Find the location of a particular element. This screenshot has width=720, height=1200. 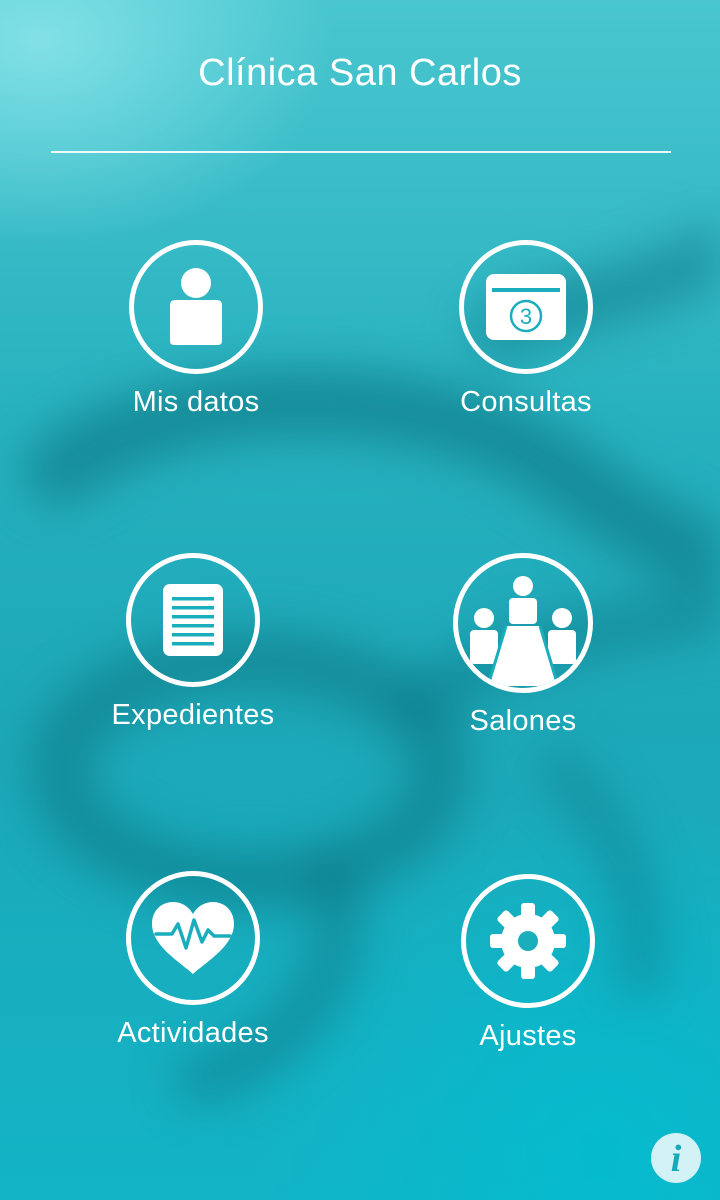

mis-datos-button is located at coordinates (196, 307).